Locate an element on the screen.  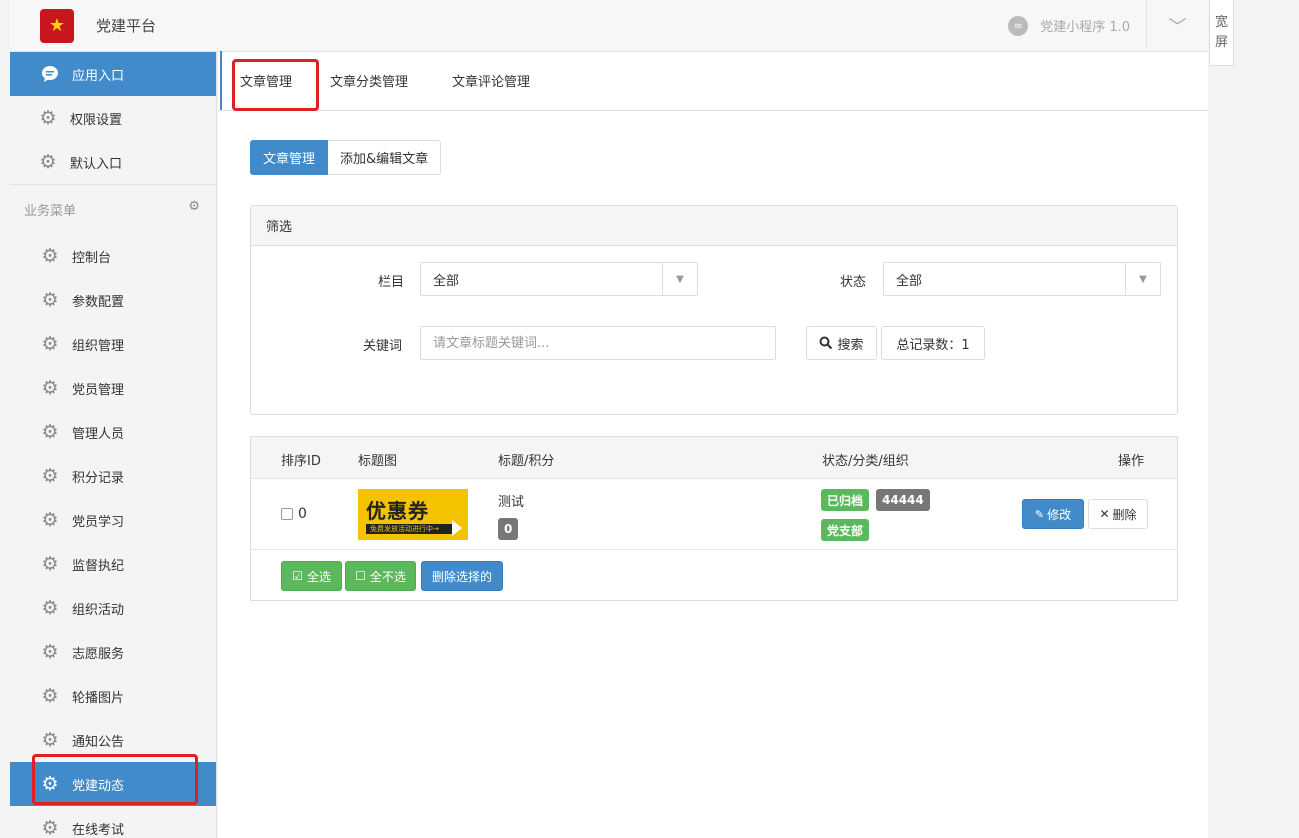
search-button-label: 搜索 is located at coordinates (850, 345).